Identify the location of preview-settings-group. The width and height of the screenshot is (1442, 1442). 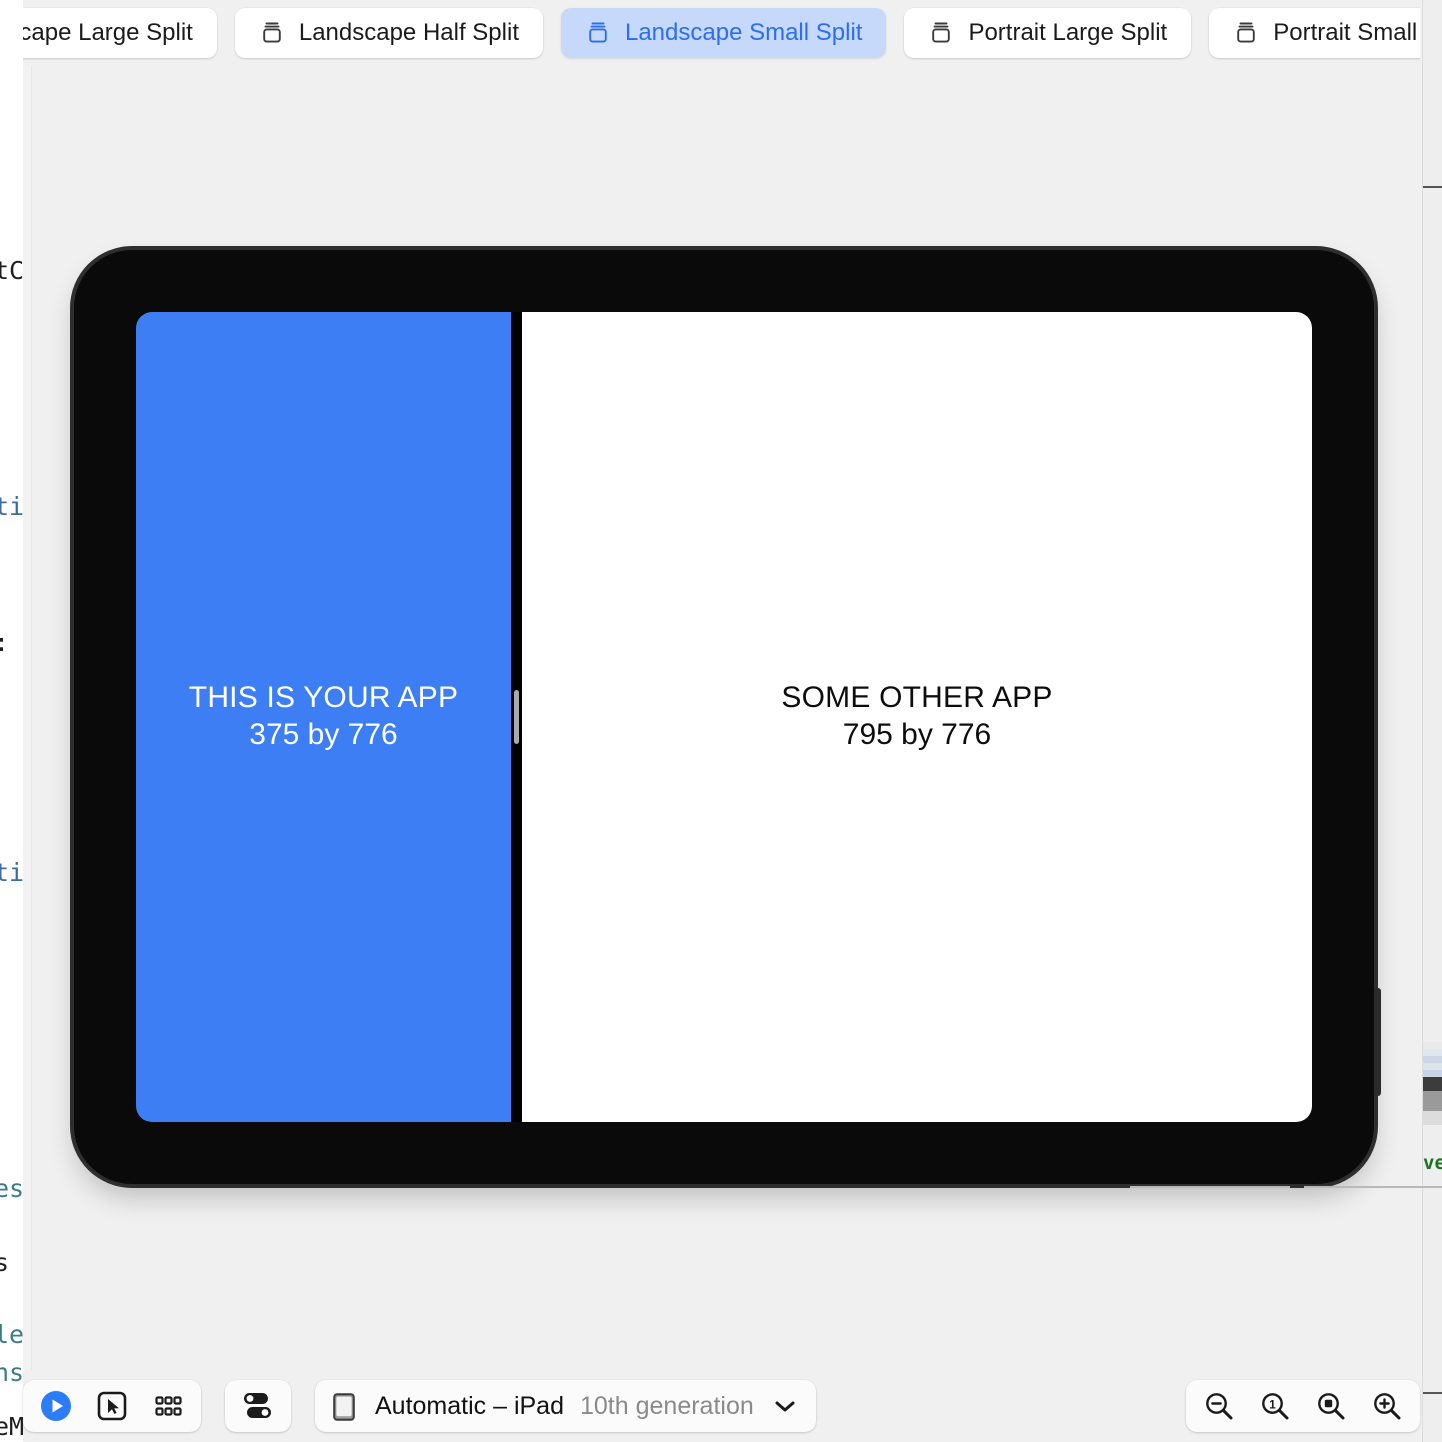
(258, 1406).